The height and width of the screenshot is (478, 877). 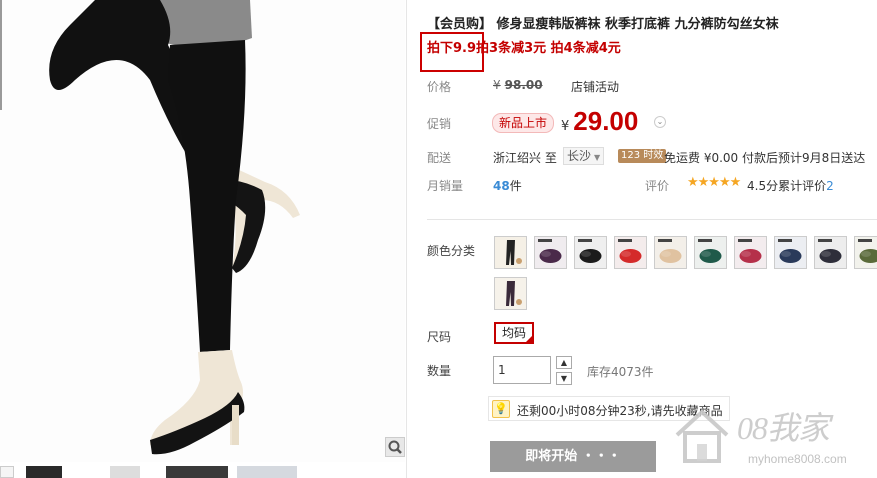 I want to click on promotion-price: ¥29.00, so click(x=599, y=121).